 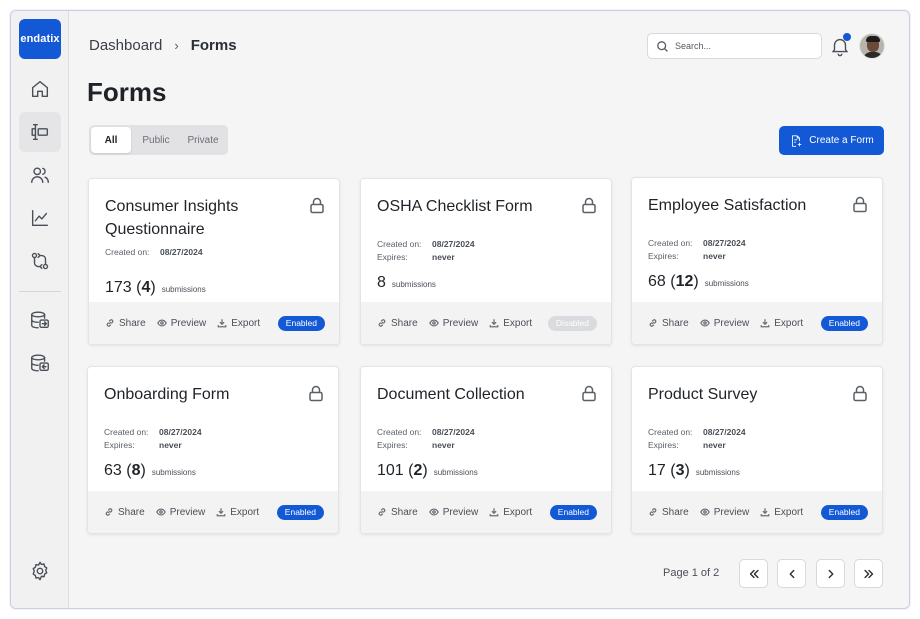 What do you see at coordinates (163, 45) in the screenshot?
I see `breadcrumb: Dashboard › Forms` at bounding box center [163, 45].